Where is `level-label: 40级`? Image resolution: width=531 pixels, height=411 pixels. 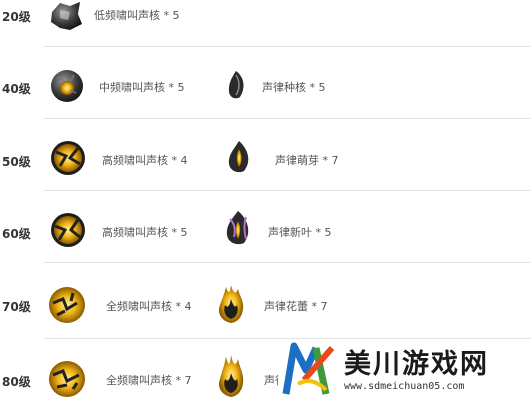 level-label: 40级 is located at coordinates (16, 89).